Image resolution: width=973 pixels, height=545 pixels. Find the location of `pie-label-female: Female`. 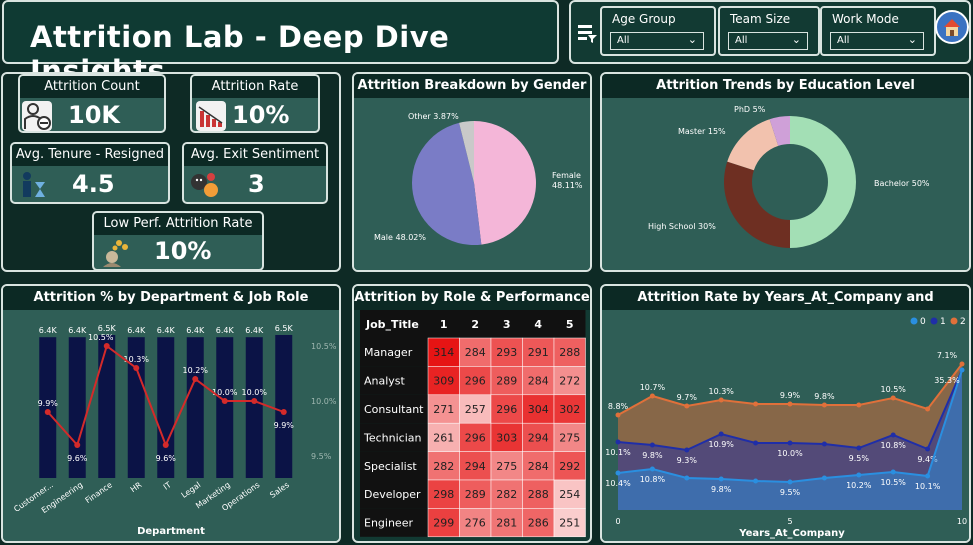

pie-label-female: Female is located at coordinates (566, 175).